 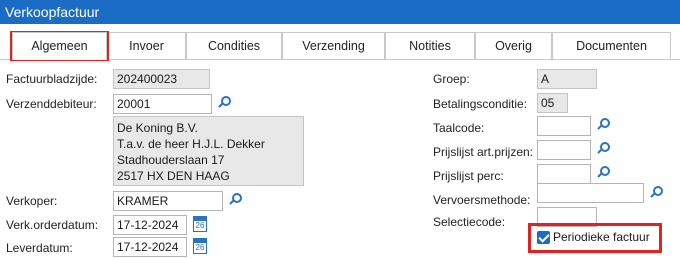 I want to click on verzenddebiteur-search-icon, so click(x=226, y=103).